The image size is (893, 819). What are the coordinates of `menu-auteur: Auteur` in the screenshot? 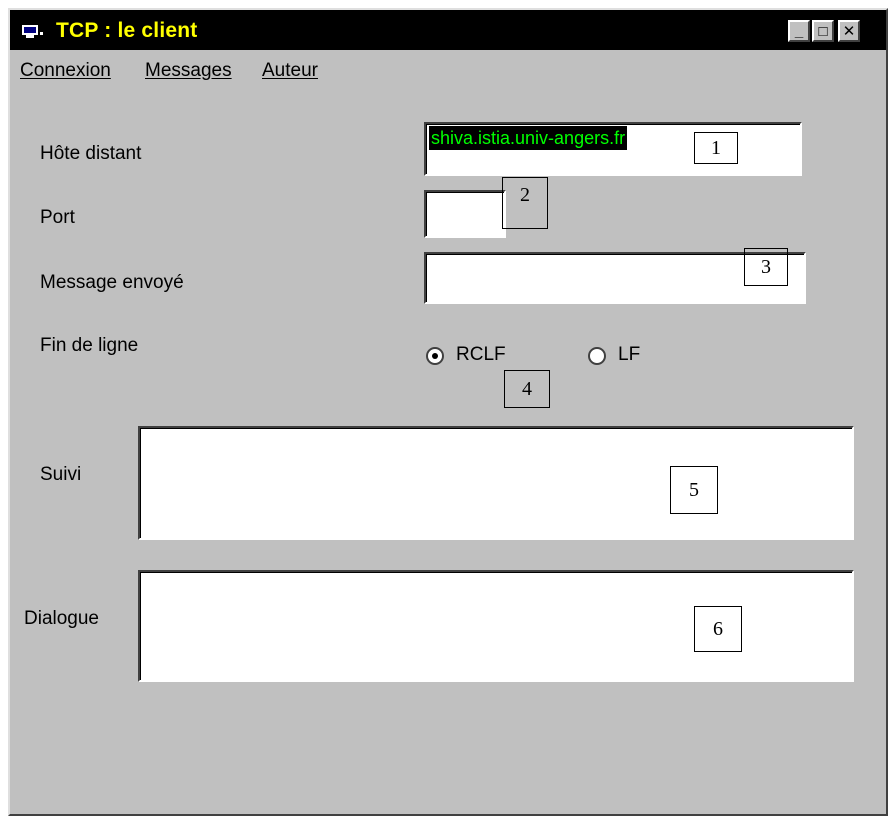 It's located at (290, 71).